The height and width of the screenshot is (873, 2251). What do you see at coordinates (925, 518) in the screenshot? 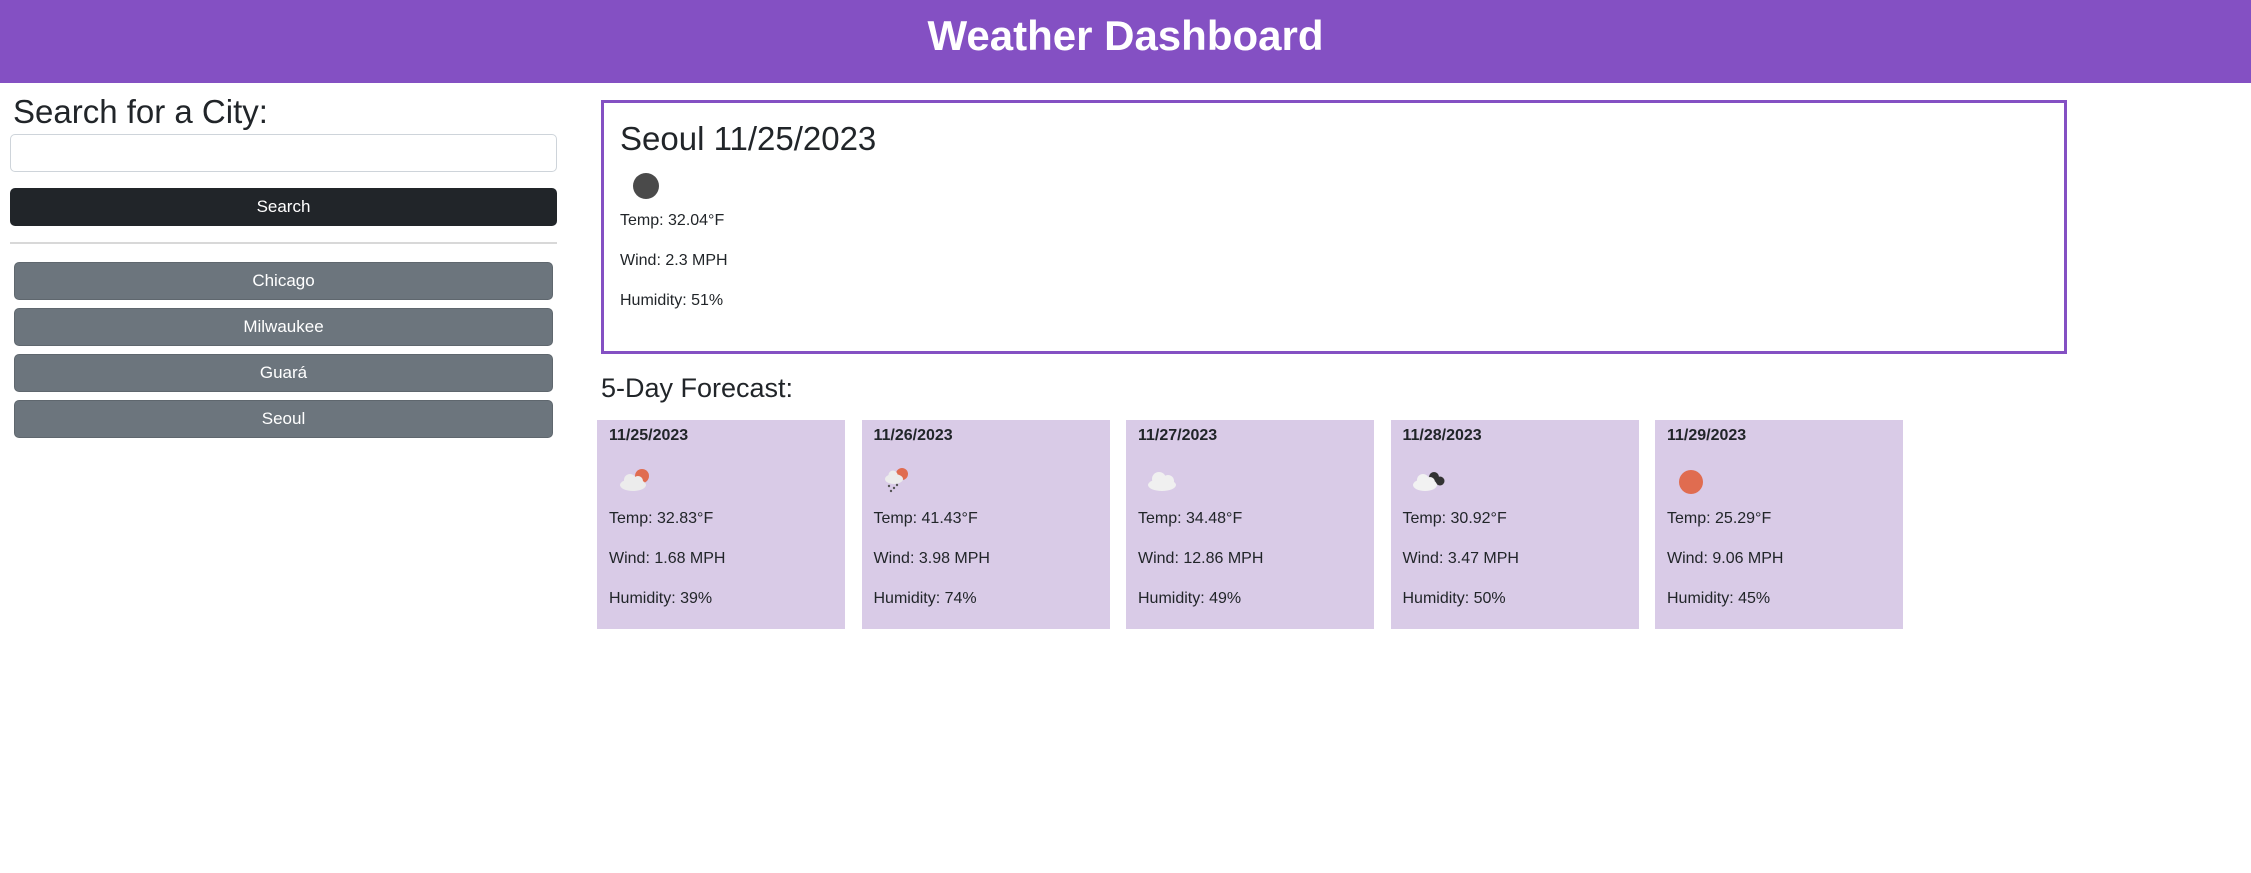
I see `forecast-temp: Temp: 41.43°F` at bounding box center [925, 518].